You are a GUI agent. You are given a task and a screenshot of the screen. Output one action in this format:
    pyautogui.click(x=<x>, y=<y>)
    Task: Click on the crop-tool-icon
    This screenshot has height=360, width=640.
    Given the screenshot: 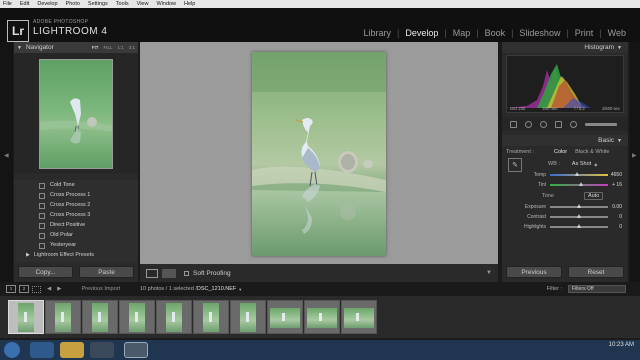 What is the action you would take?
    pyautogui.click(x=528, y=124)
    